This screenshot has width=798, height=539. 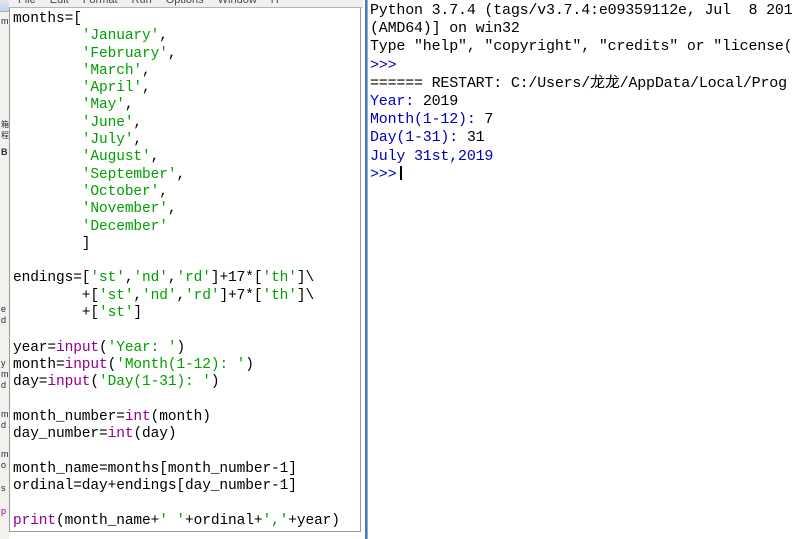 I want to click on token: 2019, so click(x=440, y=102).